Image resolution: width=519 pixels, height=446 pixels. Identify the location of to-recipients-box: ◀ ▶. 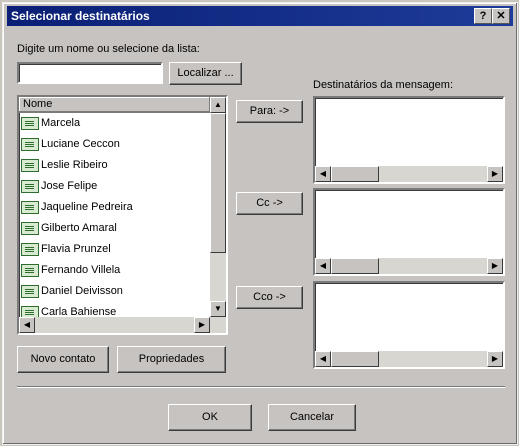
(409, 140).